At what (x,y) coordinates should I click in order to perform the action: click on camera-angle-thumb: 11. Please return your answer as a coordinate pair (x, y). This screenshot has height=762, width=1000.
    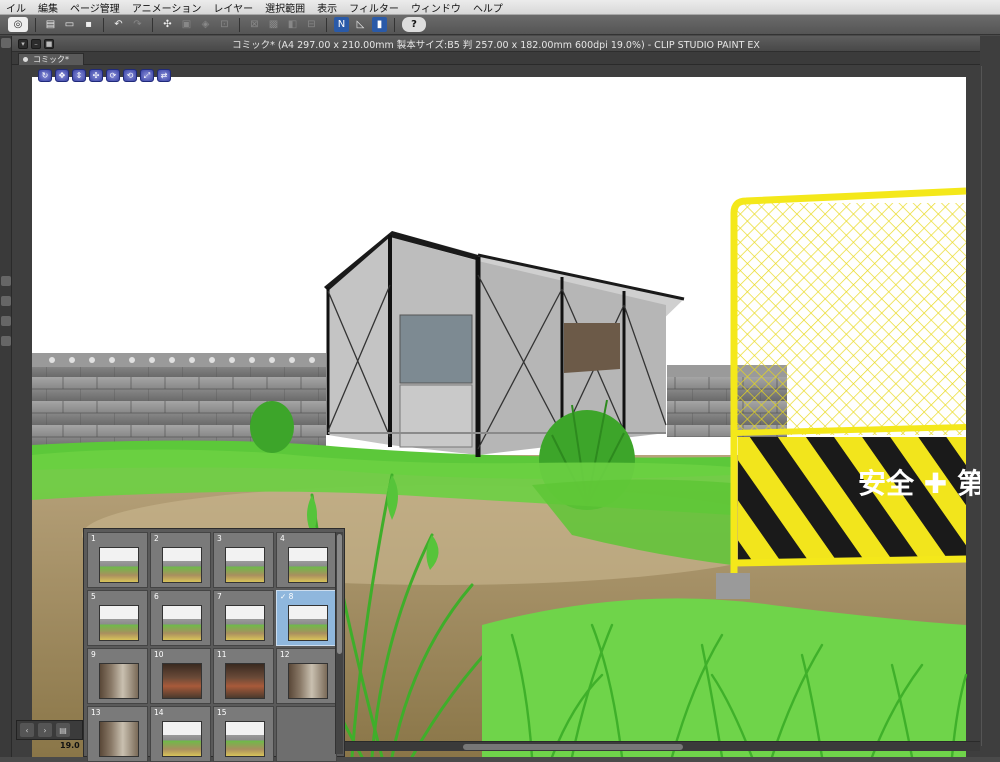
    Looking at the image, I should click on (243, 676).